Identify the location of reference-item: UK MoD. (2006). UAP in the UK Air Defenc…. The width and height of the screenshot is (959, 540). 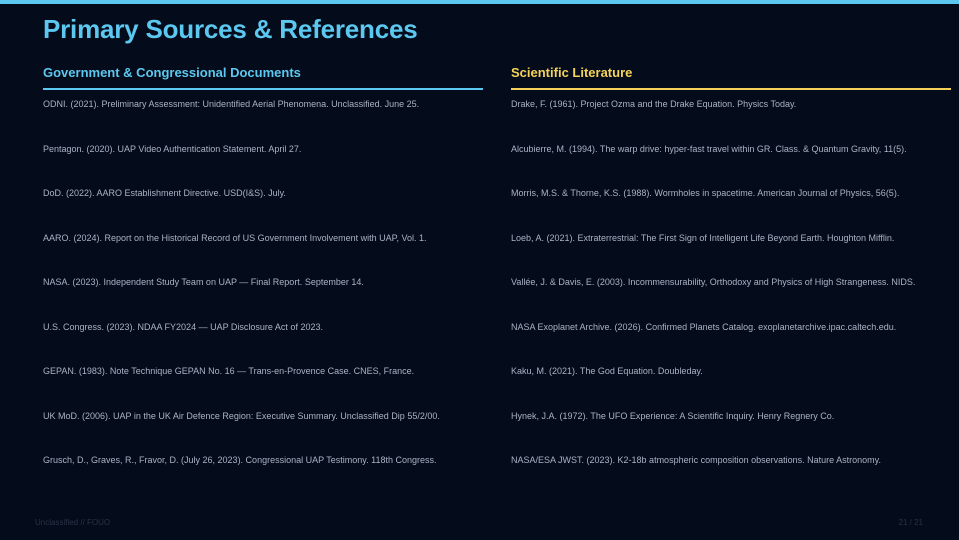
(241, 415).